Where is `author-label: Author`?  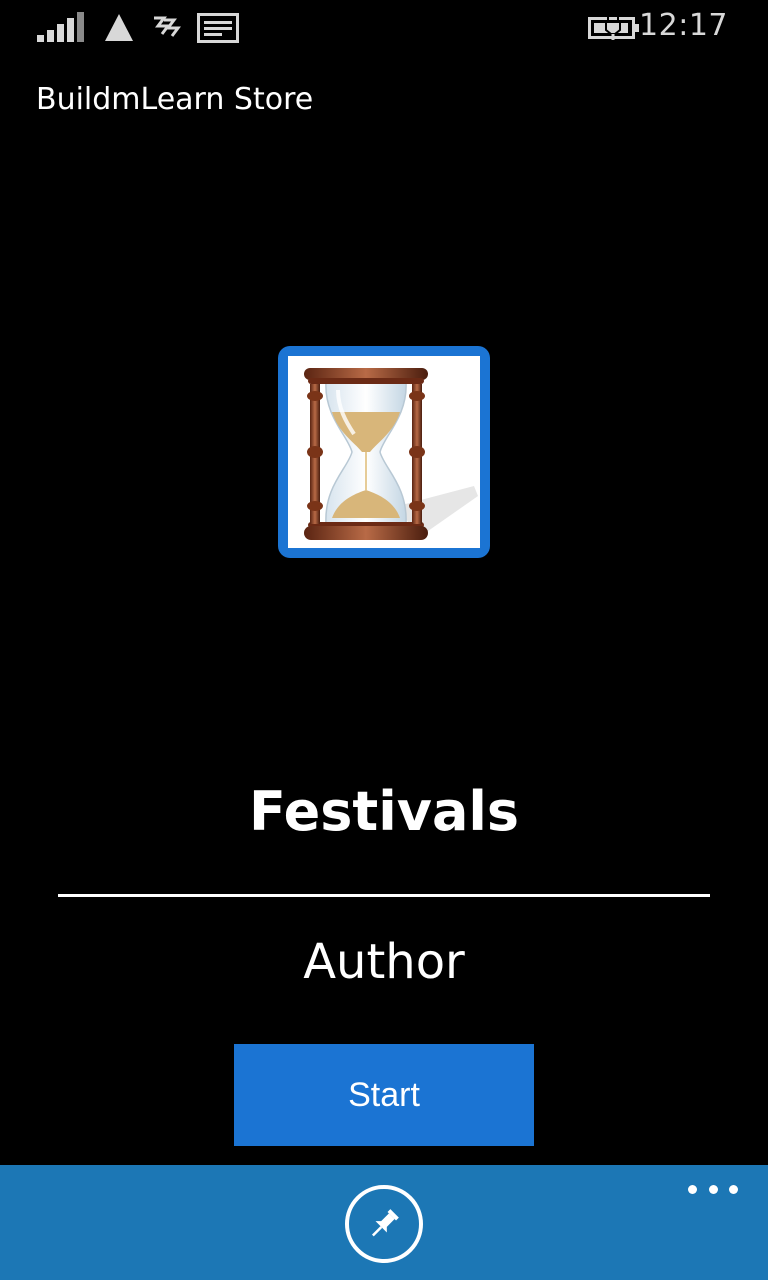
author-label: Author is located at coordinates (384, 962).